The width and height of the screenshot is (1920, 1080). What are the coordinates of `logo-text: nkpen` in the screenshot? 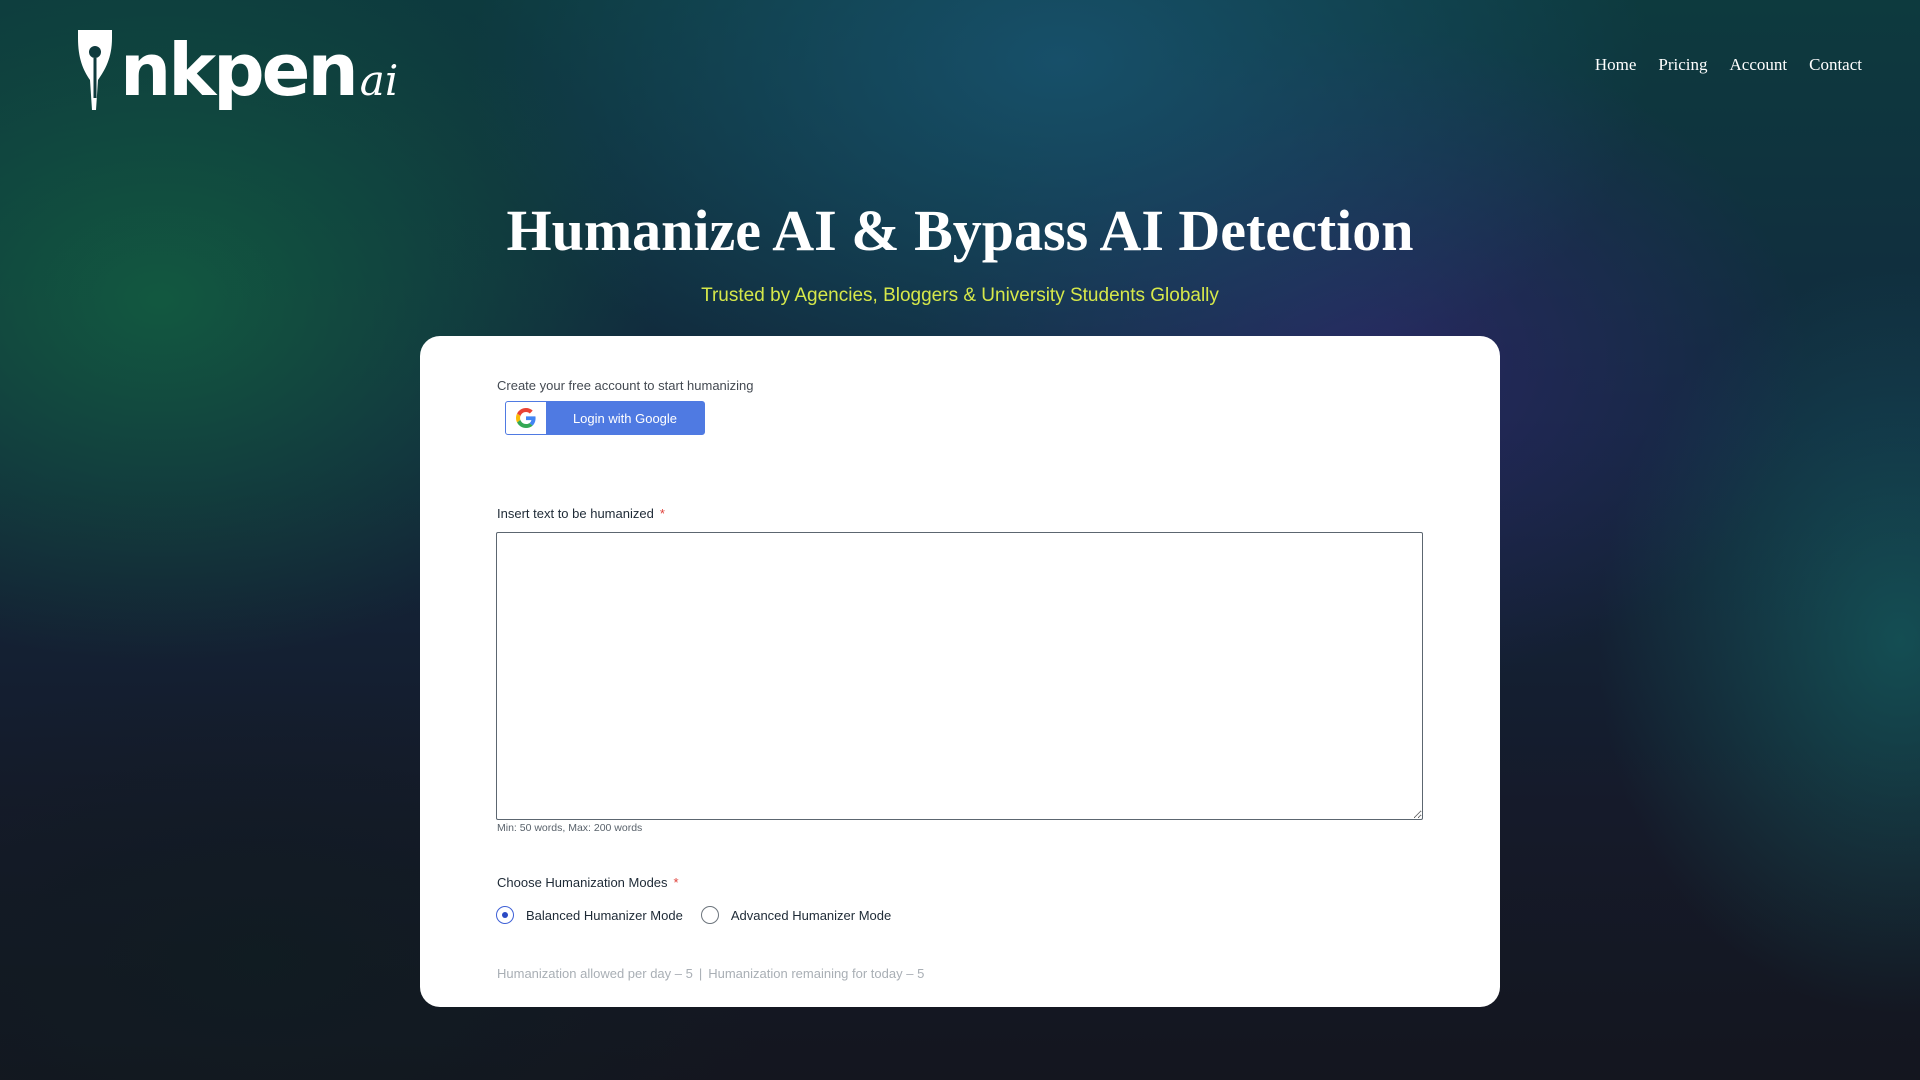 It's located at (239, 70).